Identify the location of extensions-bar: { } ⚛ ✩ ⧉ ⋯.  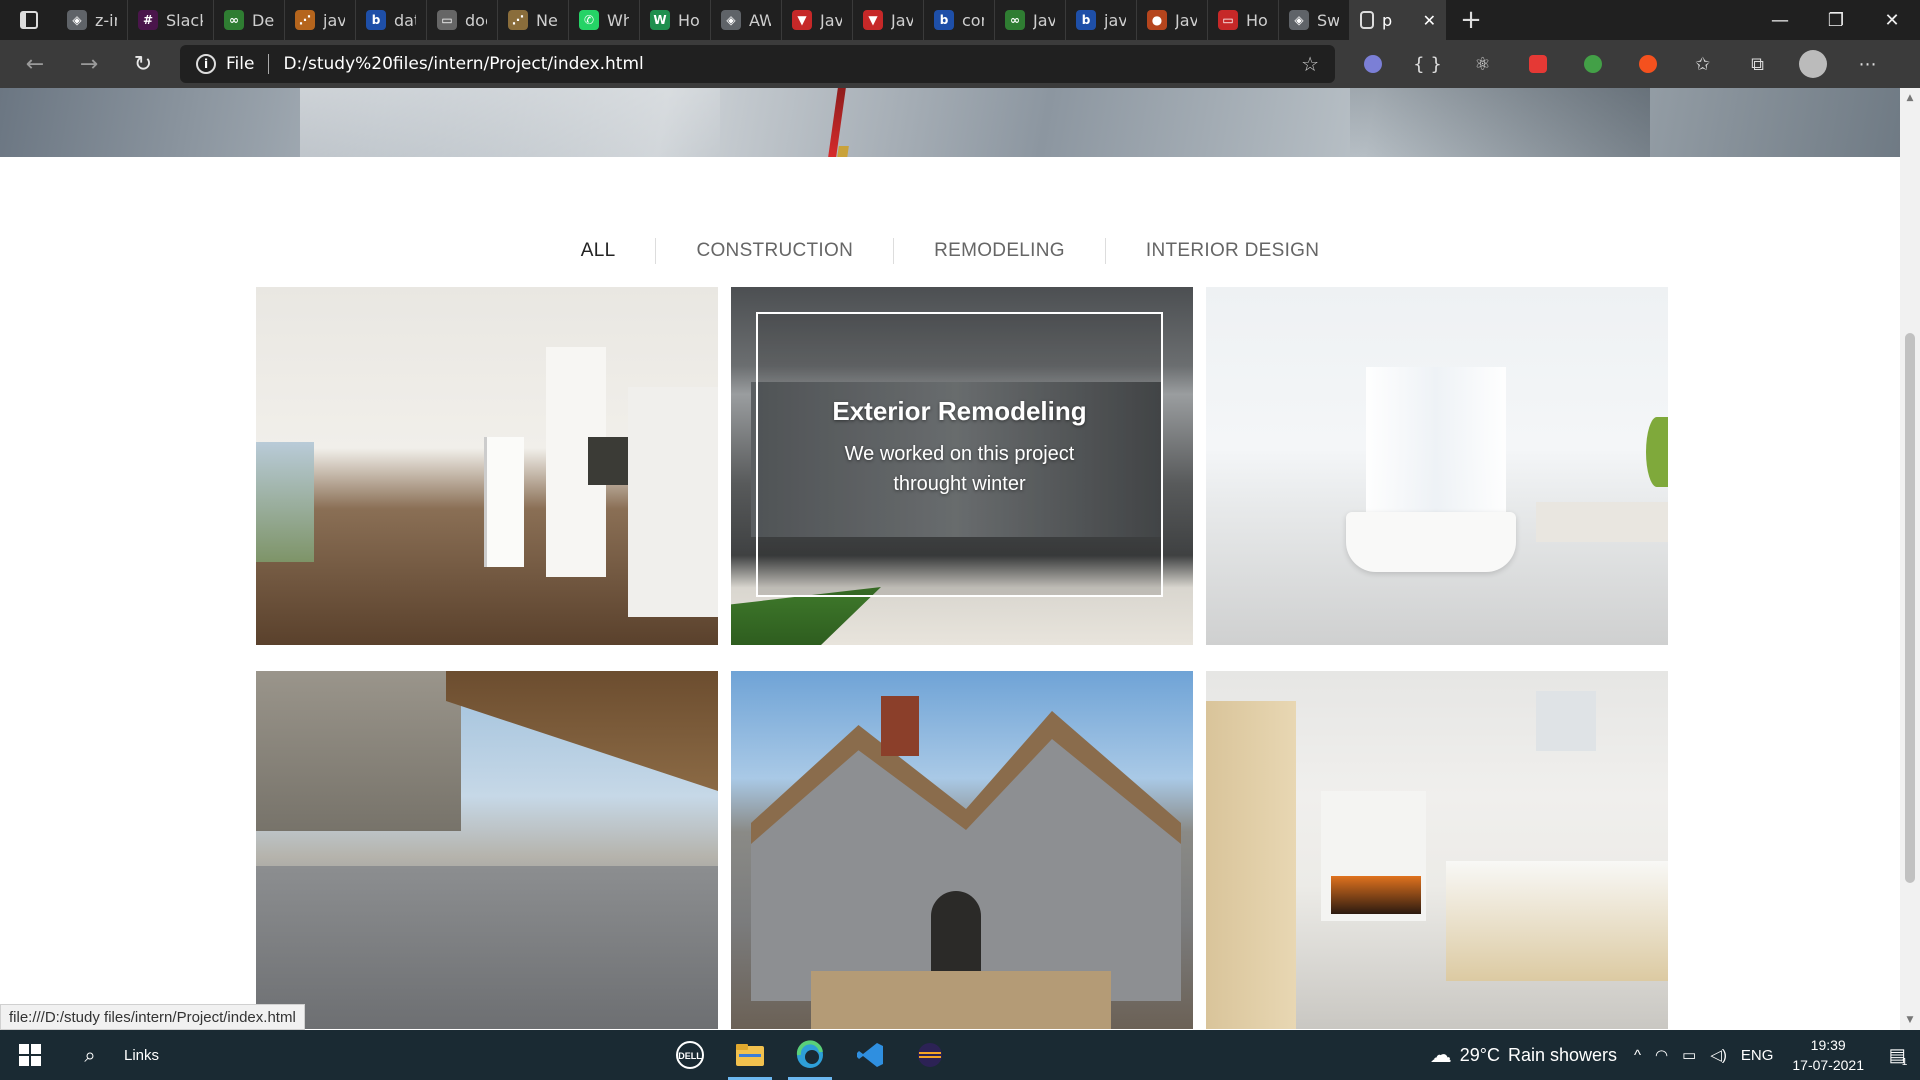
(1620, 64).